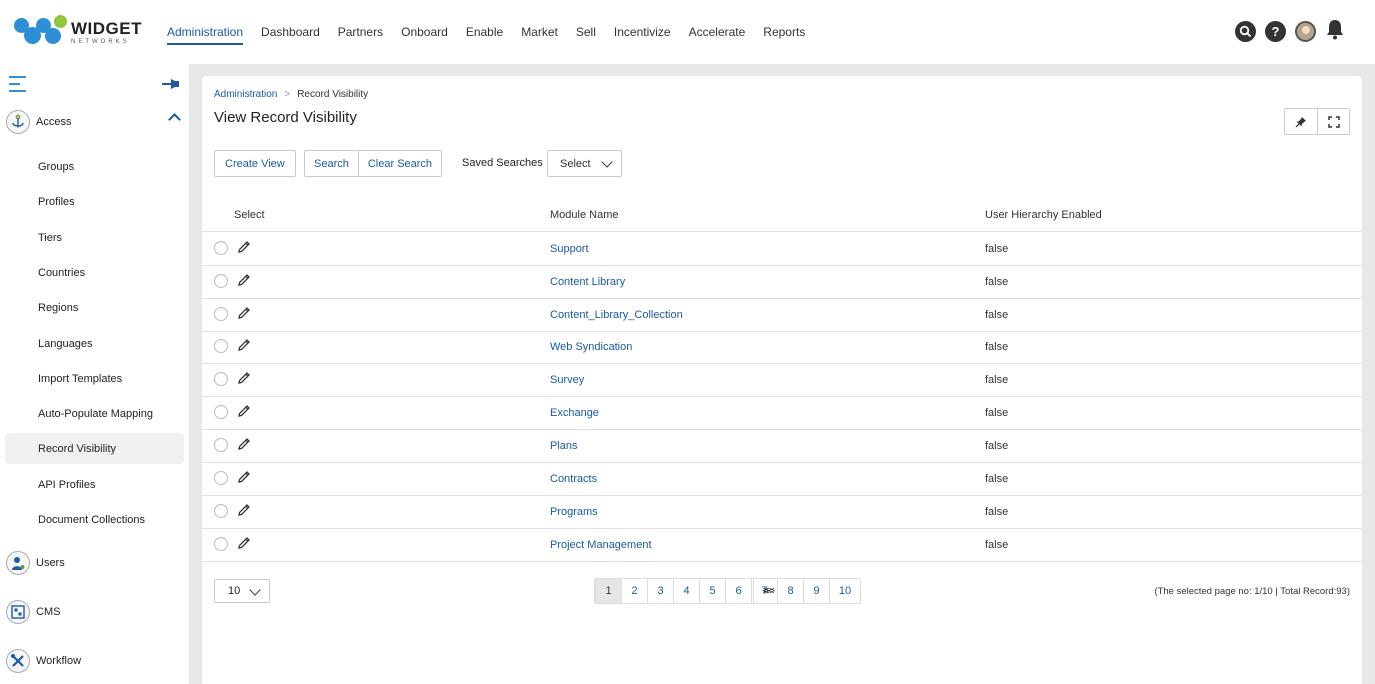  I want to click on sidebar-section-access: Access, so click(95, 122).